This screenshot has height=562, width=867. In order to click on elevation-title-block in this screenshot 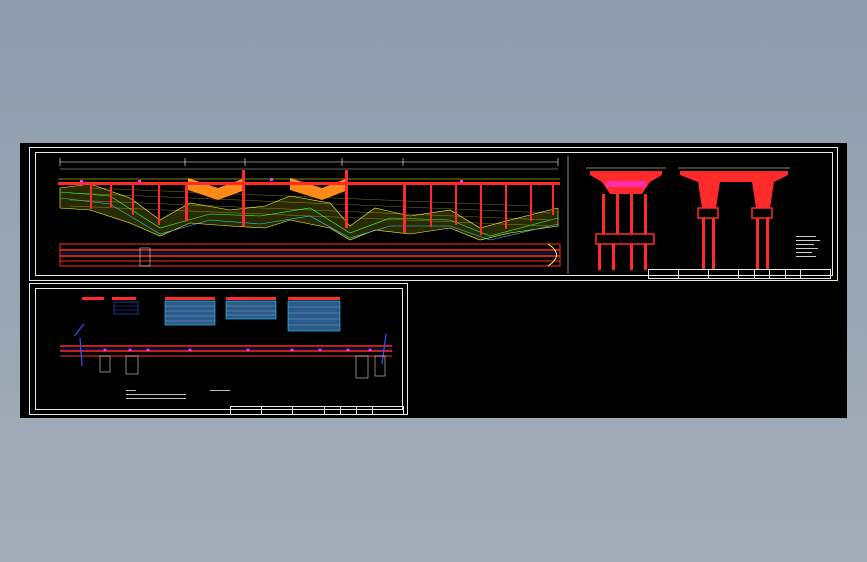, I will do `click(739, 274)`.